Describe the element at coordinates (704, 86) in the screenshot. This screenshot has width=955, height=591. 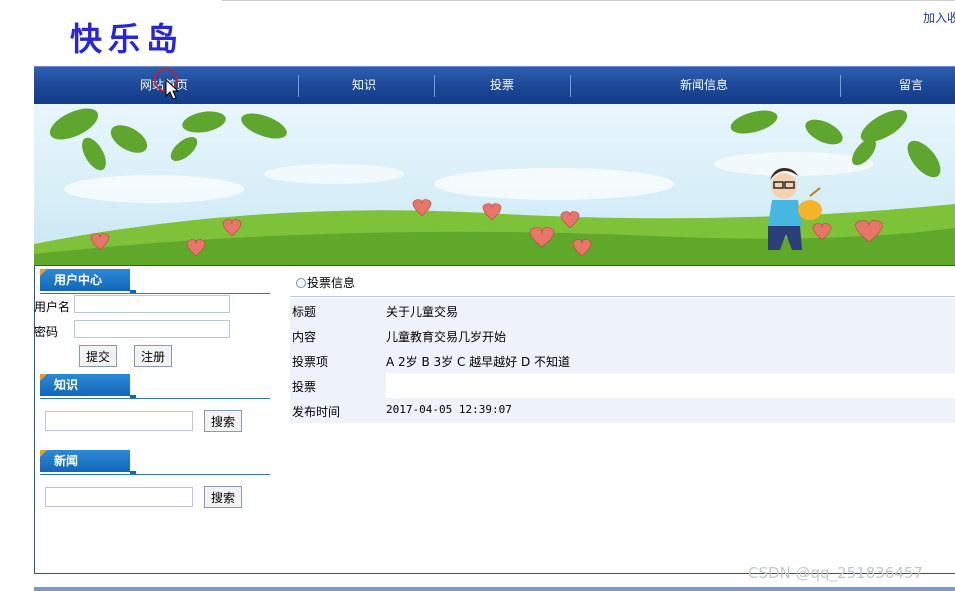
I see `nav-news: 新闻信息` at that location.